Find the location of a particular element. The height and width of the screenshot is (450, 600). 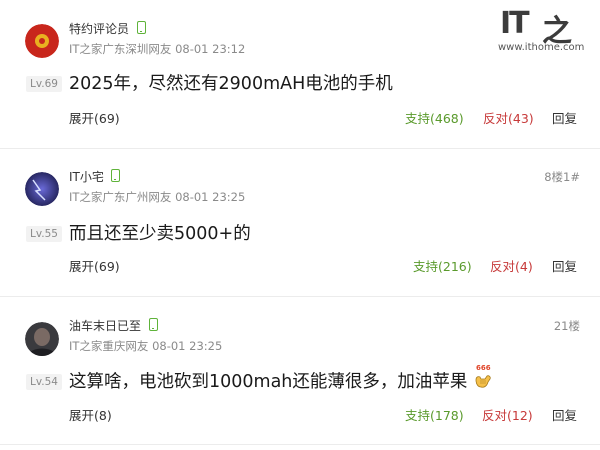

oppose-button: 反对(12) is located at coordinates (507, 414).